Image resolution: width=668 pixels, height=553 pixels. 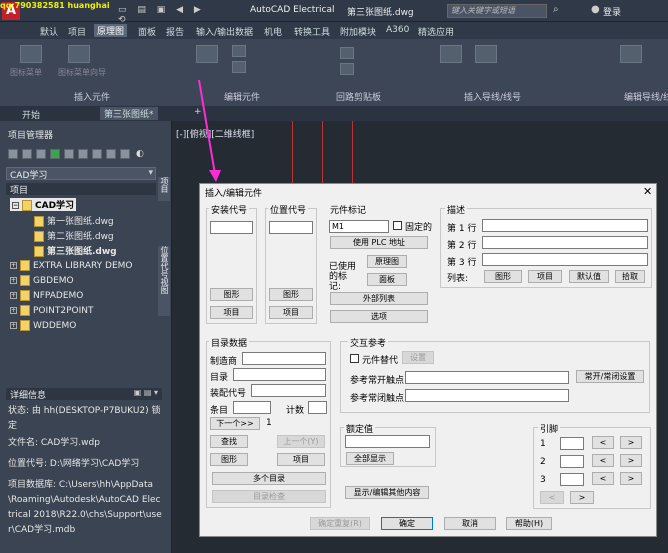 I want to click on desc-project-button: 项目, so click(x=545, y=276).